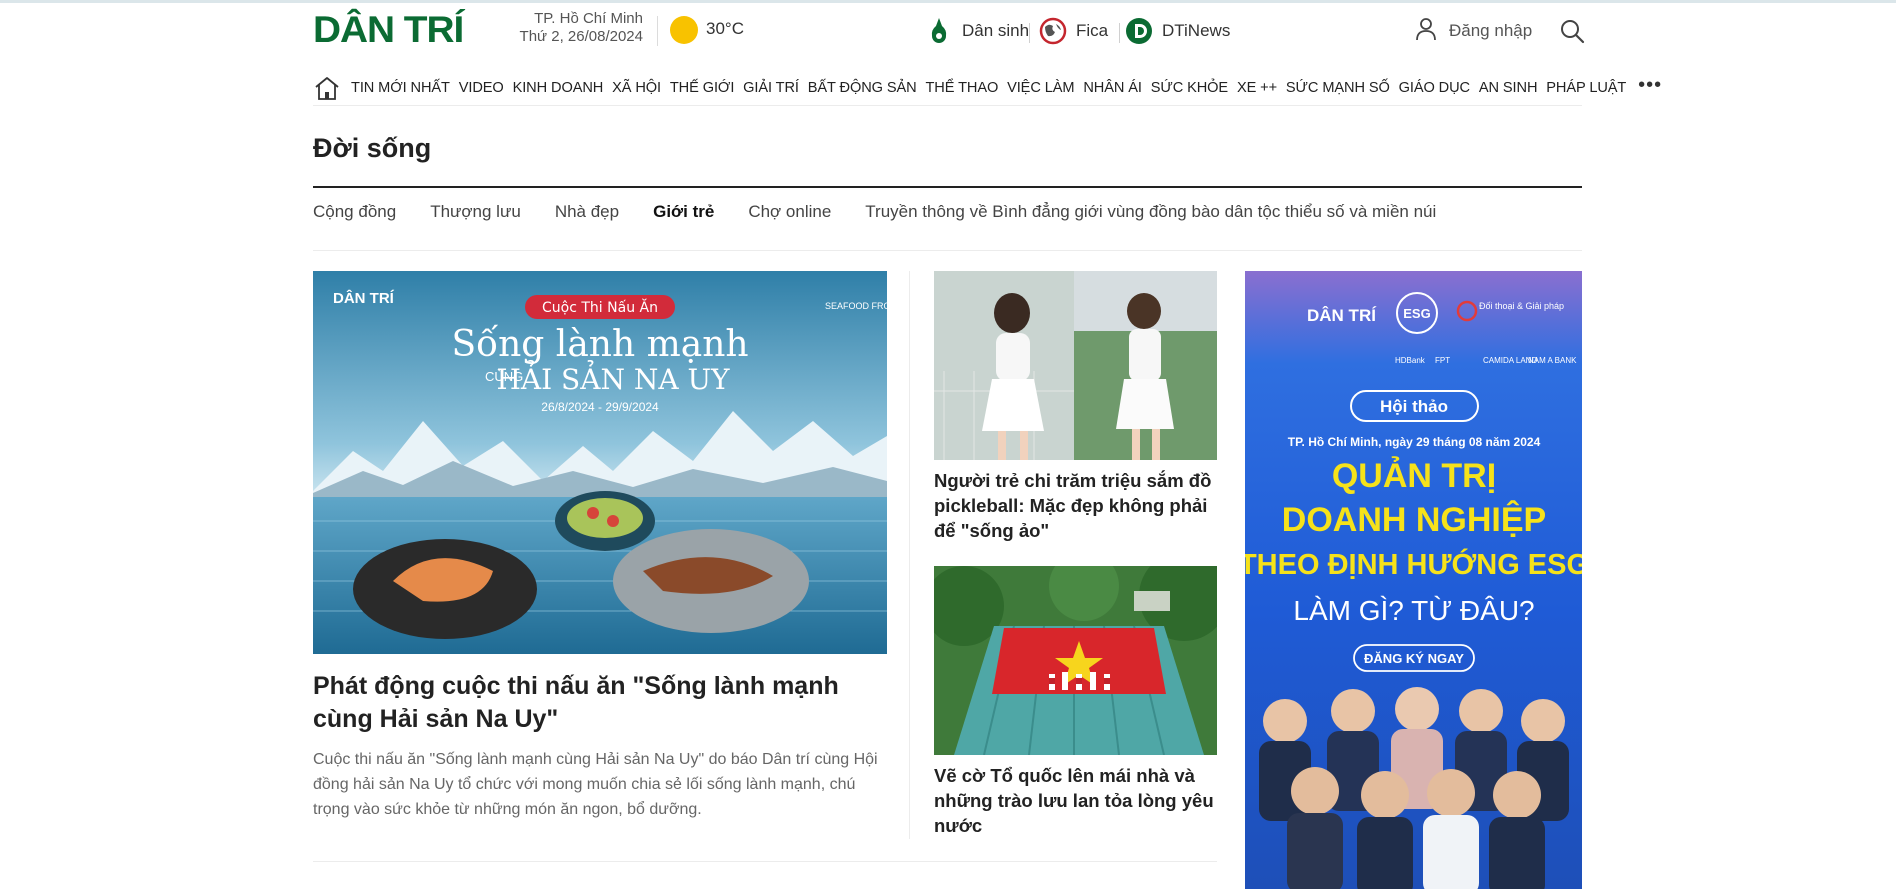  I want to click on search-icon, so click(1572, 31).